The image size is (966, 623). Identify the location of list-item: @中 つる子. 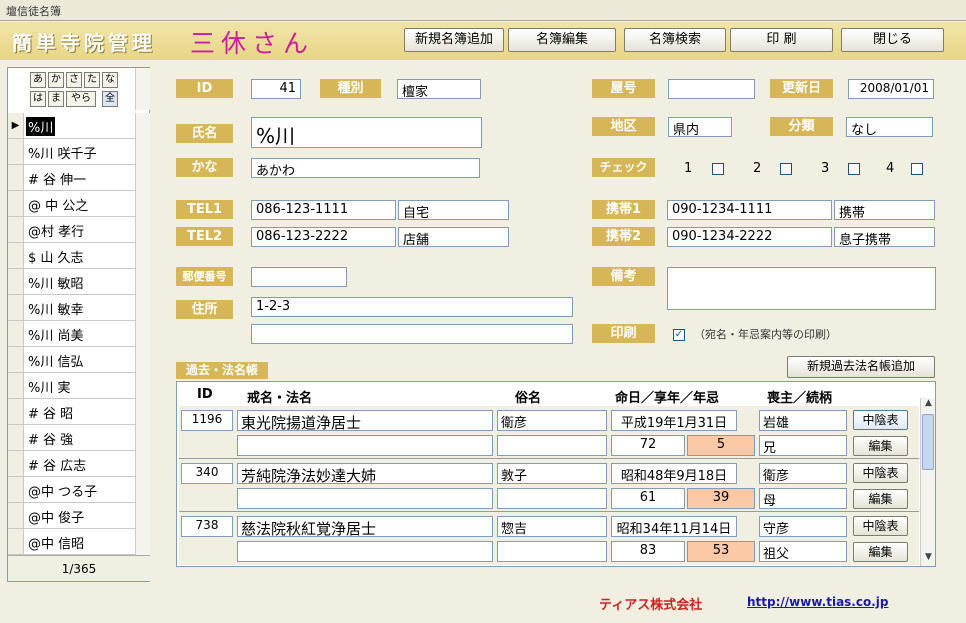
(71, 490).